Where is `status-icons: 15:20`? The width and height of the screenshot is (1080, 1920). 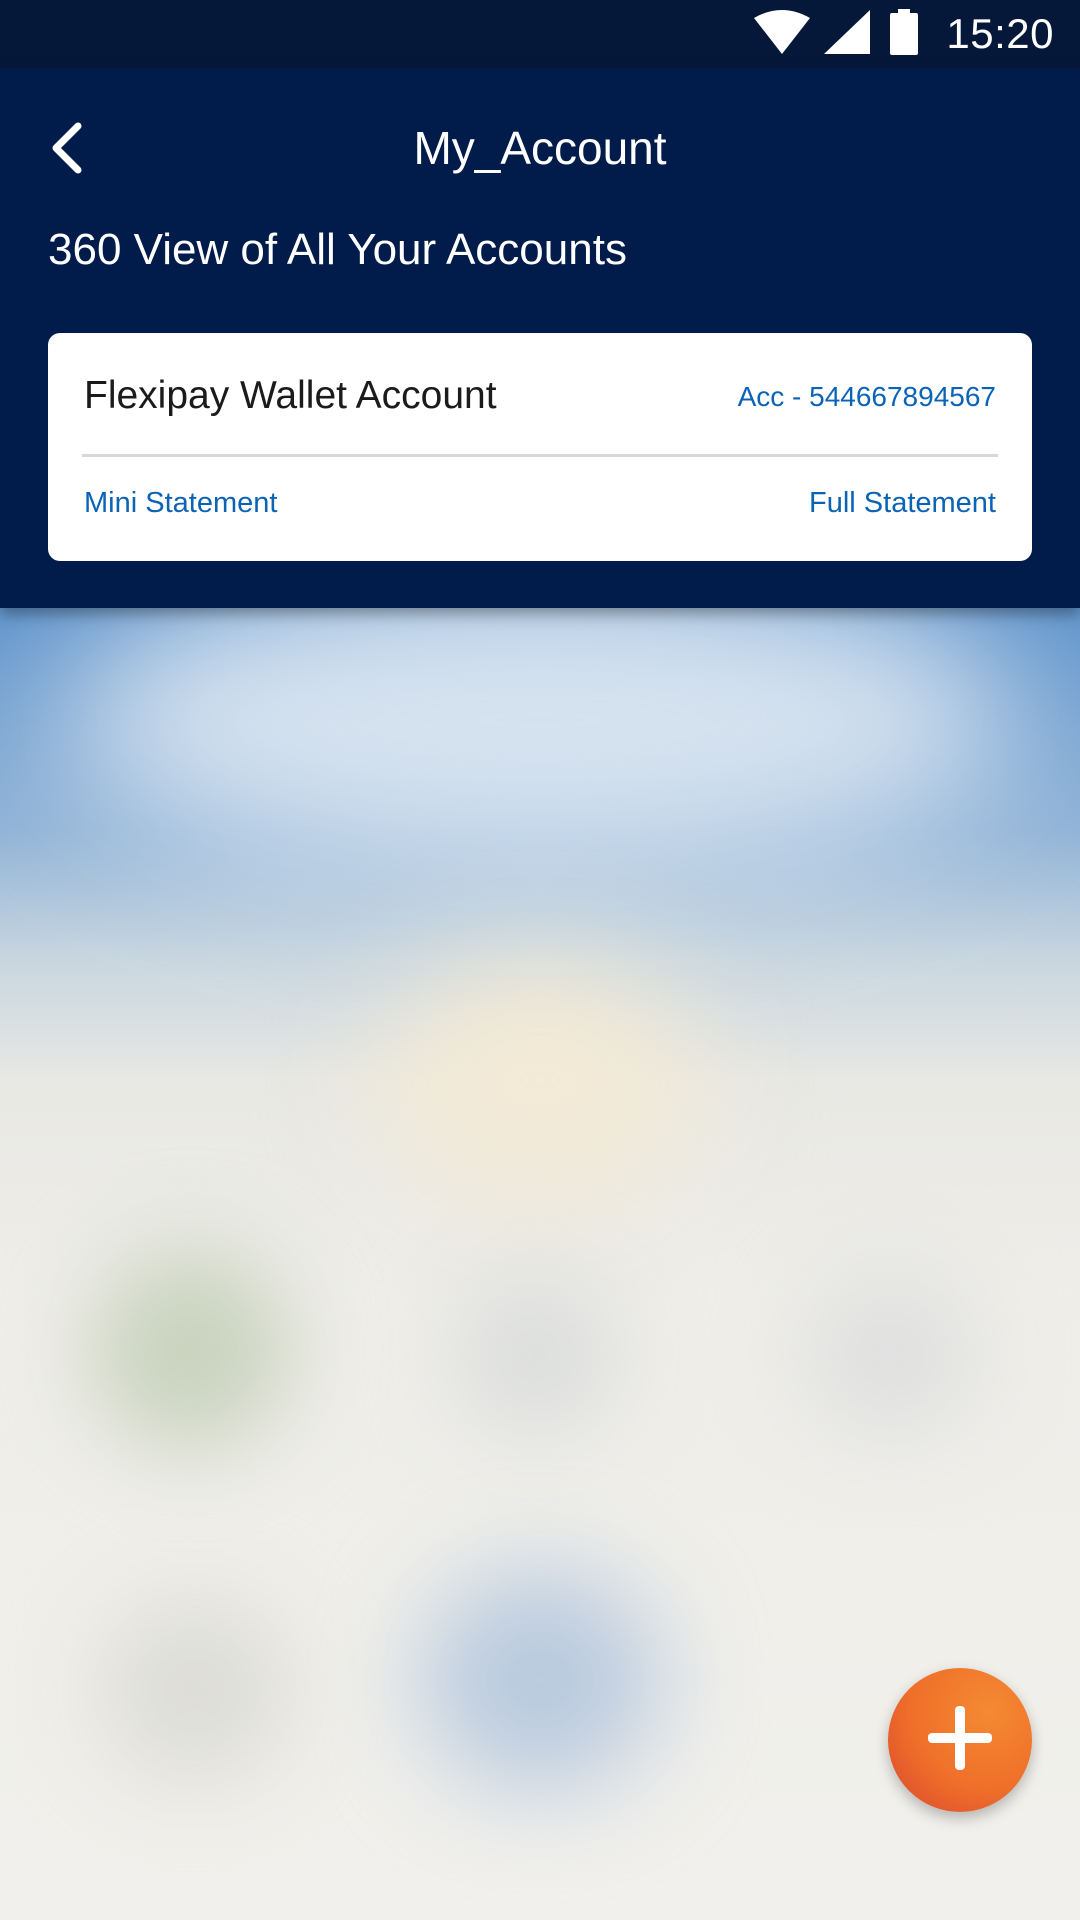 status-icons: 15:20 is located at coordinates (904, 34).